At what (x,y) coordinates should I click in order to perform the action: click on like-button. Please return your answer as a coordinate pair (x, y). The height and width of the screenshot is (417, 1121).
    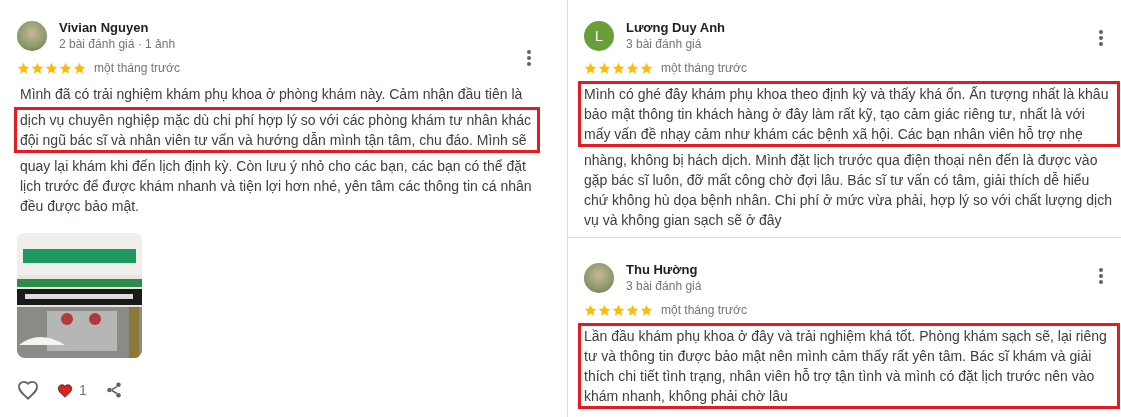
    Looking at the image, I should click on (28, 390).